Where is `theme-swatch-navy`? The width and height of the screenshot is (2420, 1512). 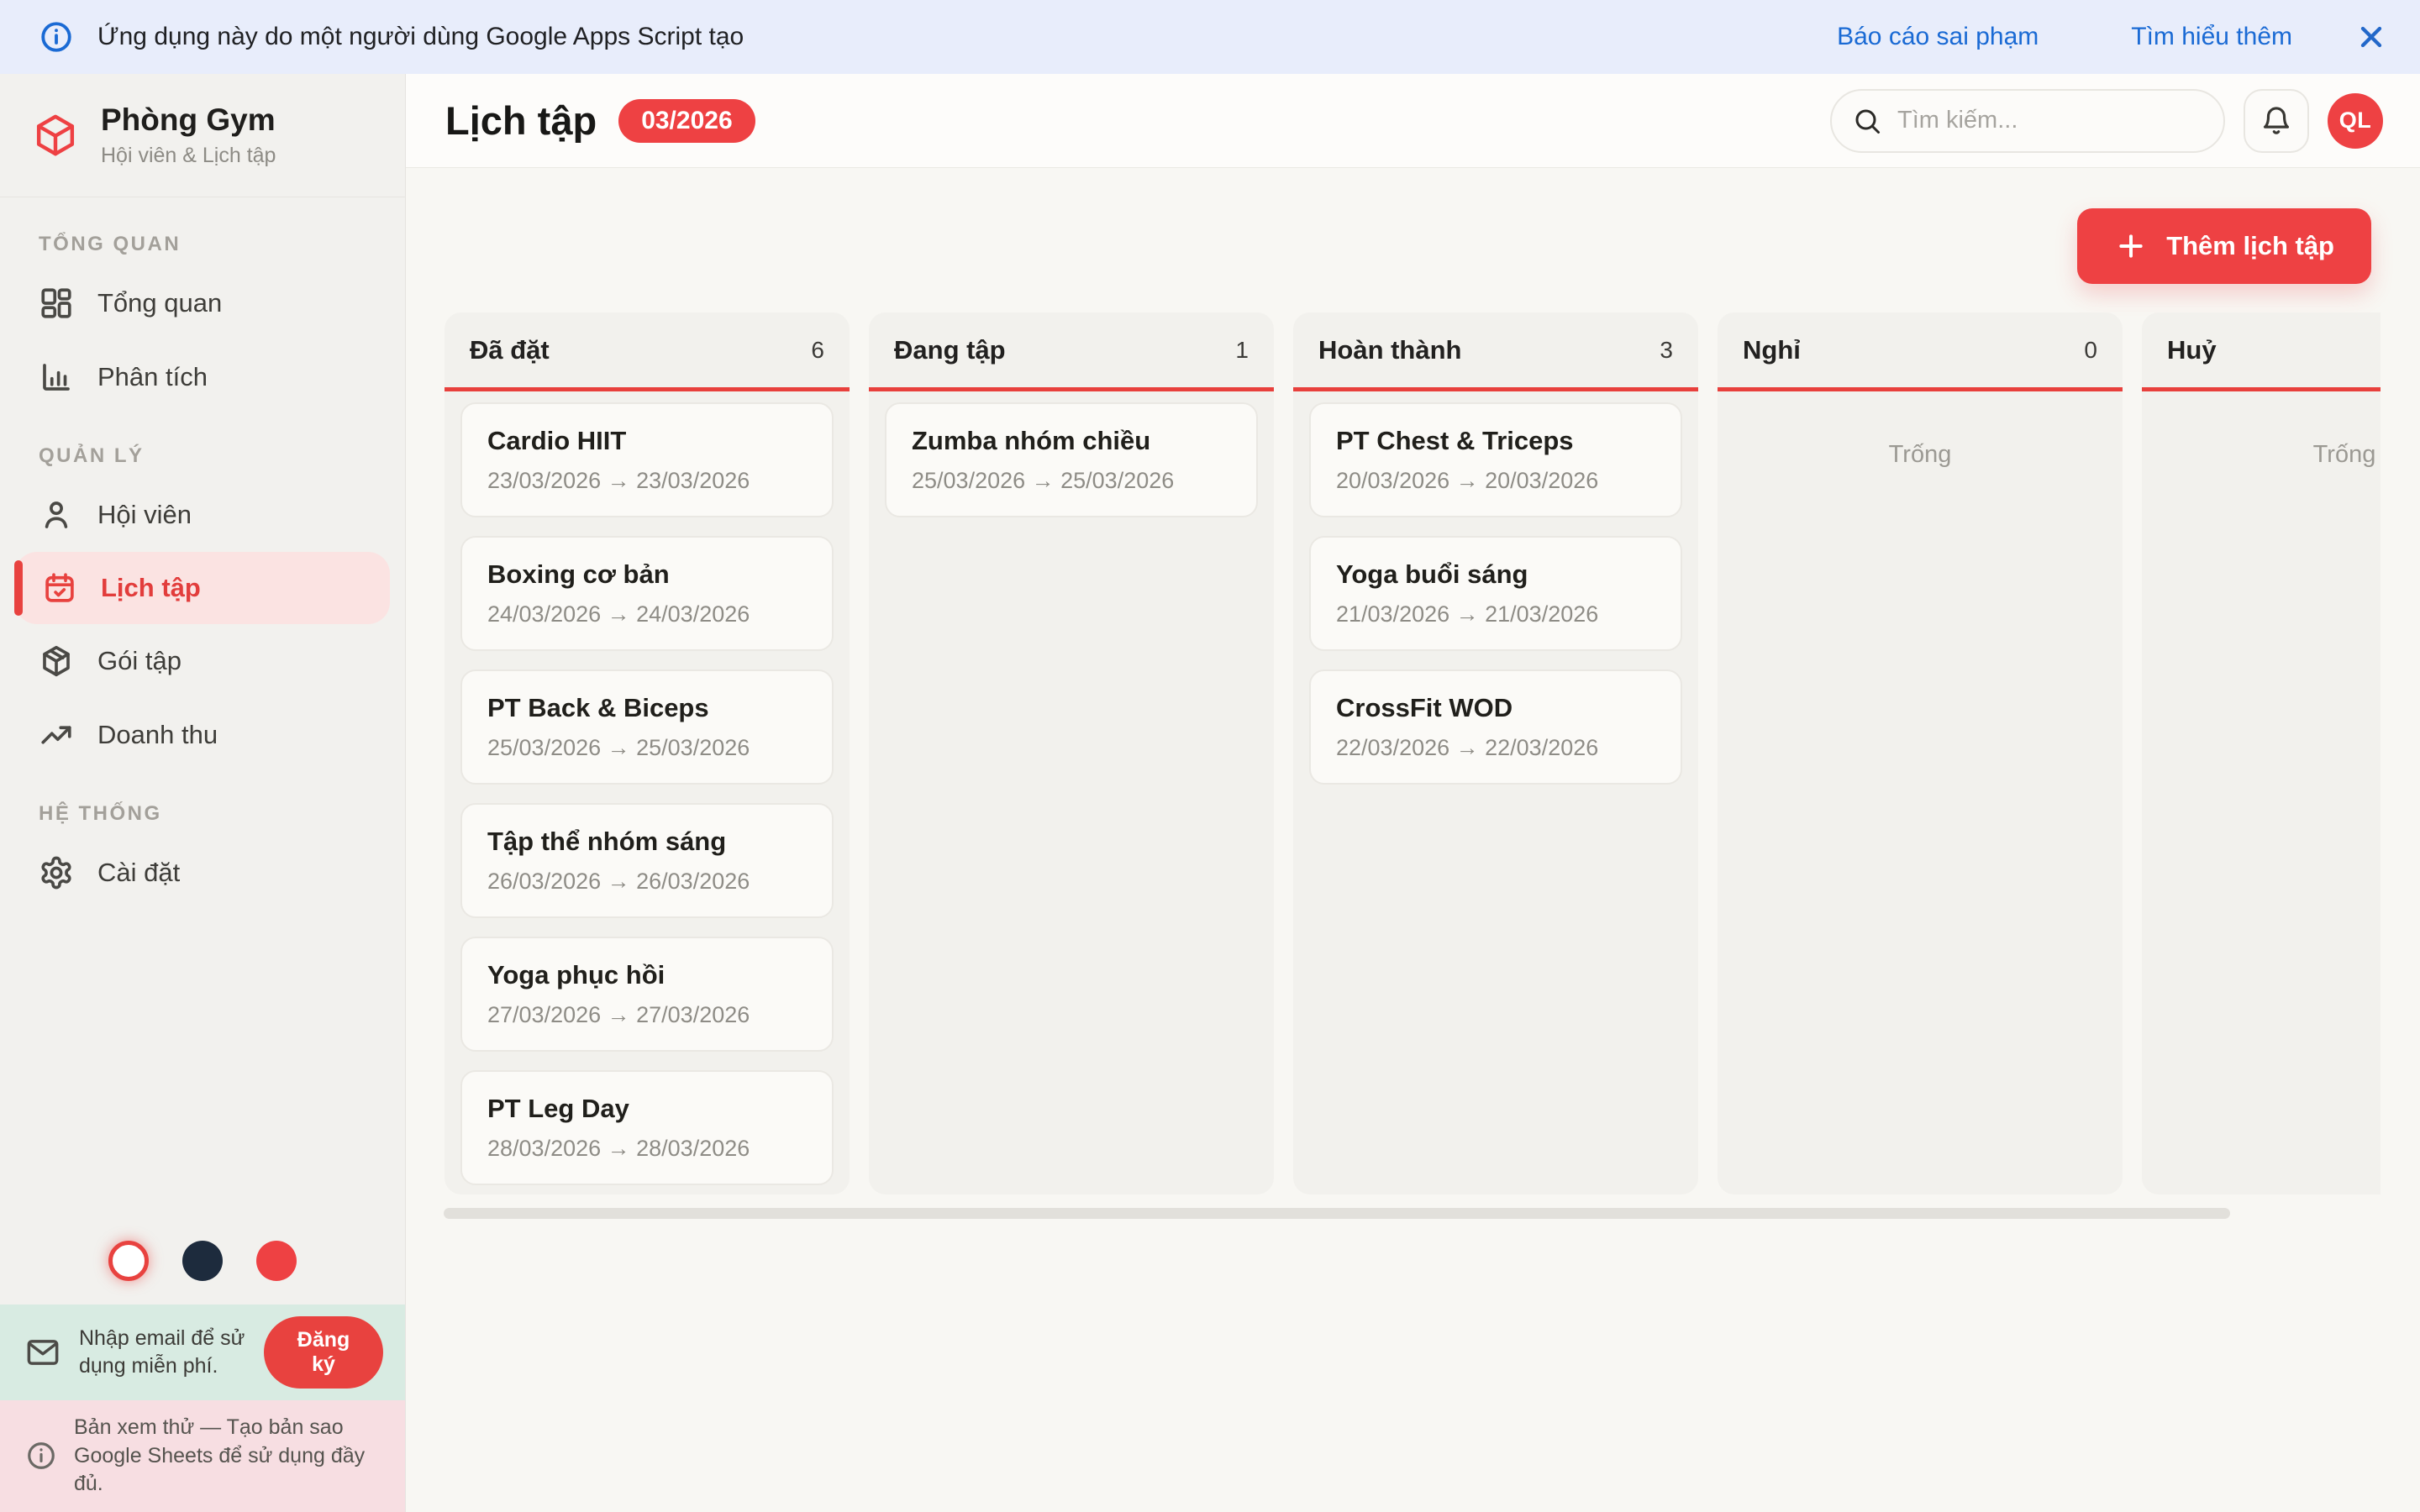 theme-swatch-navy is located at coordinates (202, 1260).